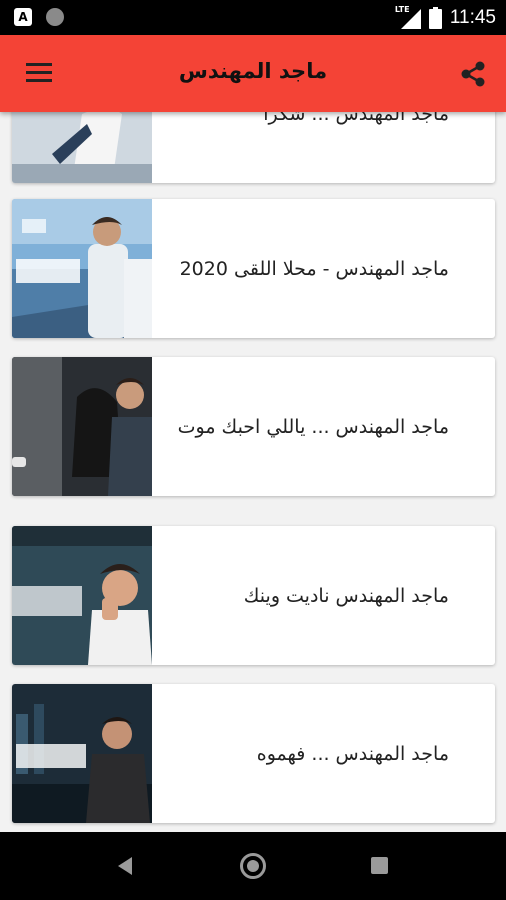 This screenshot has height=900, width=506. Describe the element at coordinates (23, 17) in the screenshot. I see `notification-a-icon: A` at that location.